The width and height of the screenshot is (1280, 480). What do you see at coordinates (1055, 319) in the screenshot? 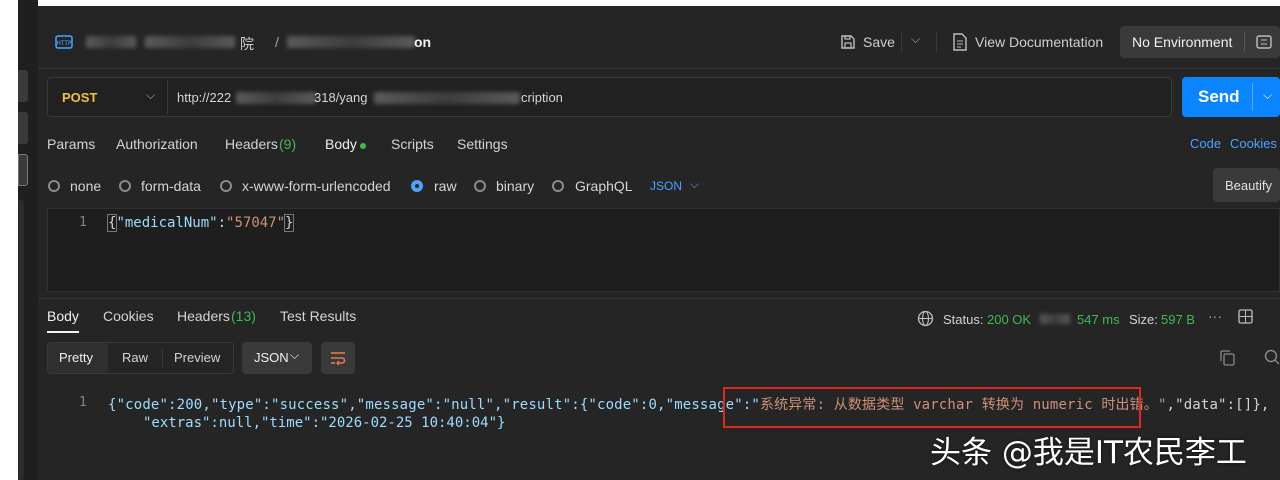
I see `redacted-time-label` at bounding box center [1055, 319].